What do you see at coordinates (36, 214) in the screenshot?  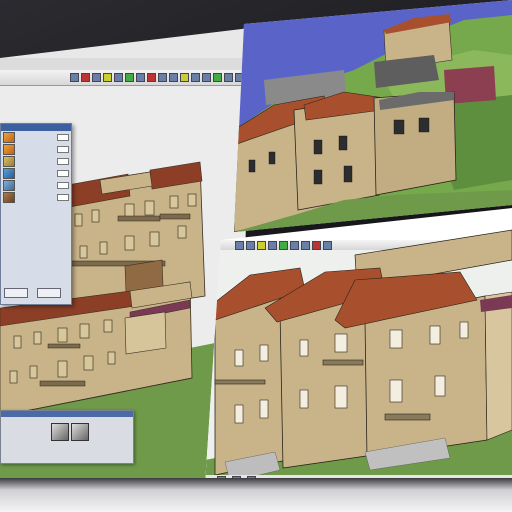 I see `parameters-dialog` at bounding box center [36, 214].